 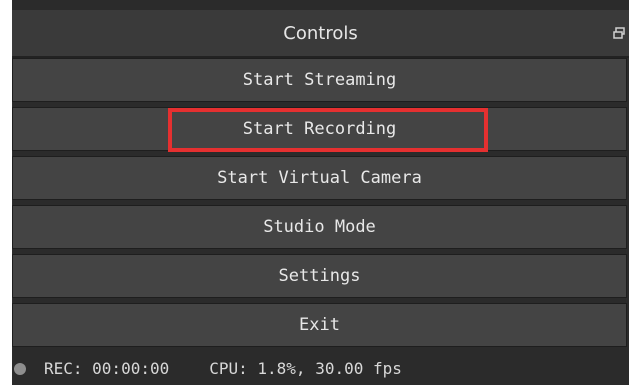 What do you see at coordinates (319, 325) in the screenshot?
I see `exit-button: Exit` at bounding box center [319, 325].